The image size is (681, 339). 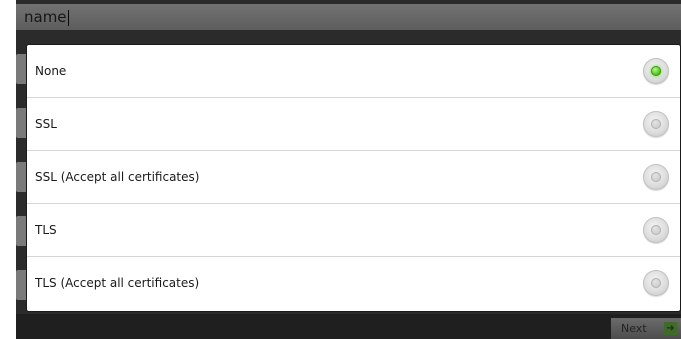 What do you see at coordinates (117, 283) in the screenshot?
I see `option-label: TLS (Accept all certificates)` at bounding box center [117, 283].